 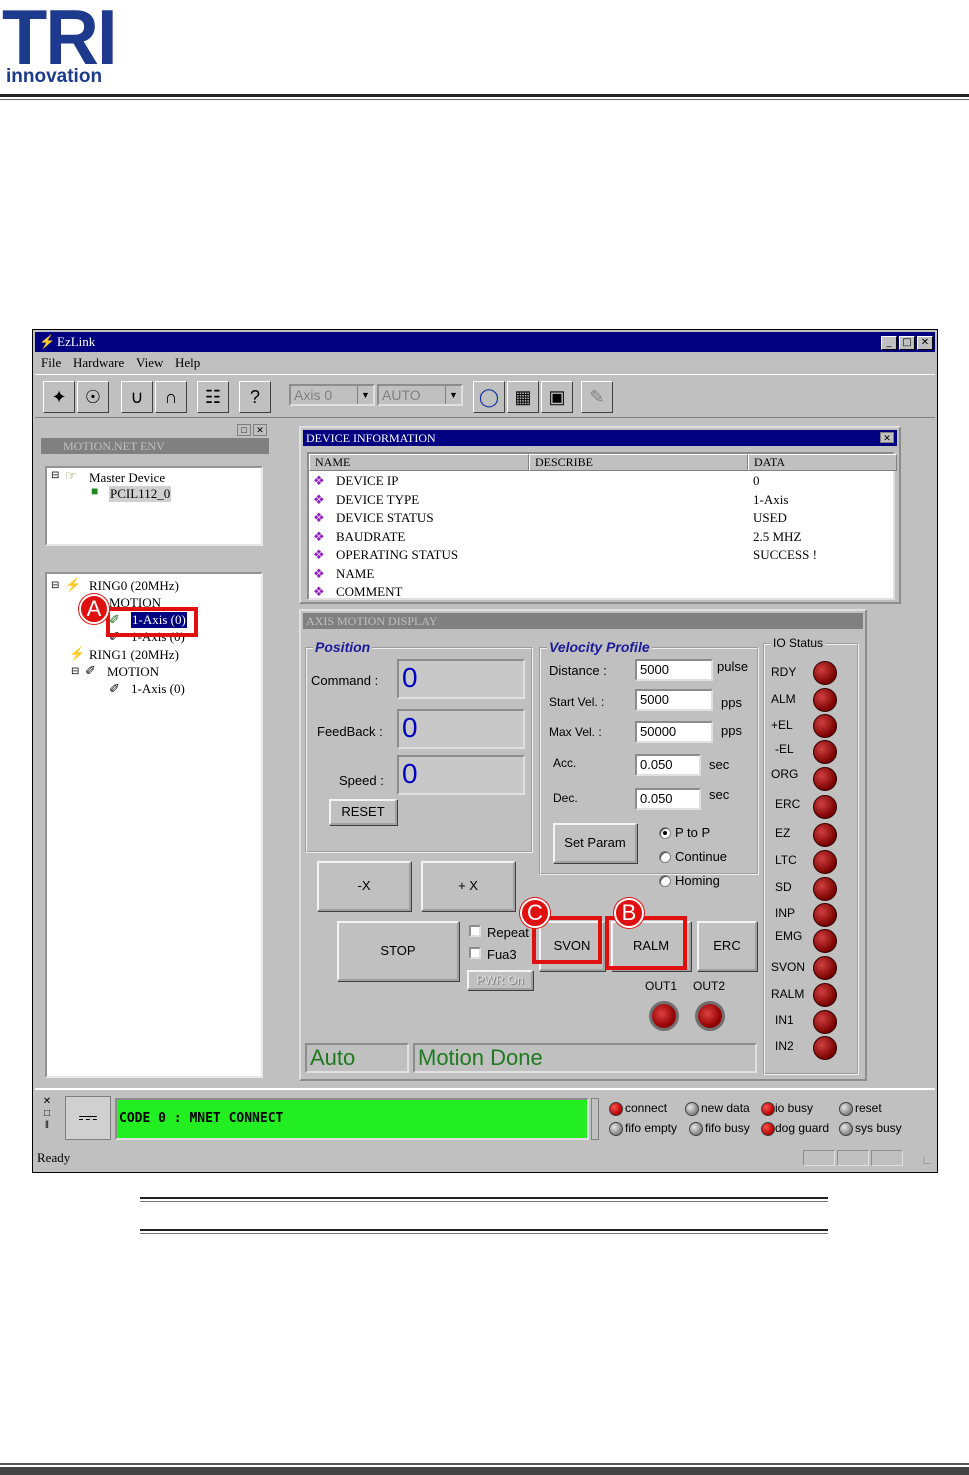 What do you see at coordinates (54, 1157) in the screenshot?
I see `status-text: Ready` at bounding box center [54, 1157].